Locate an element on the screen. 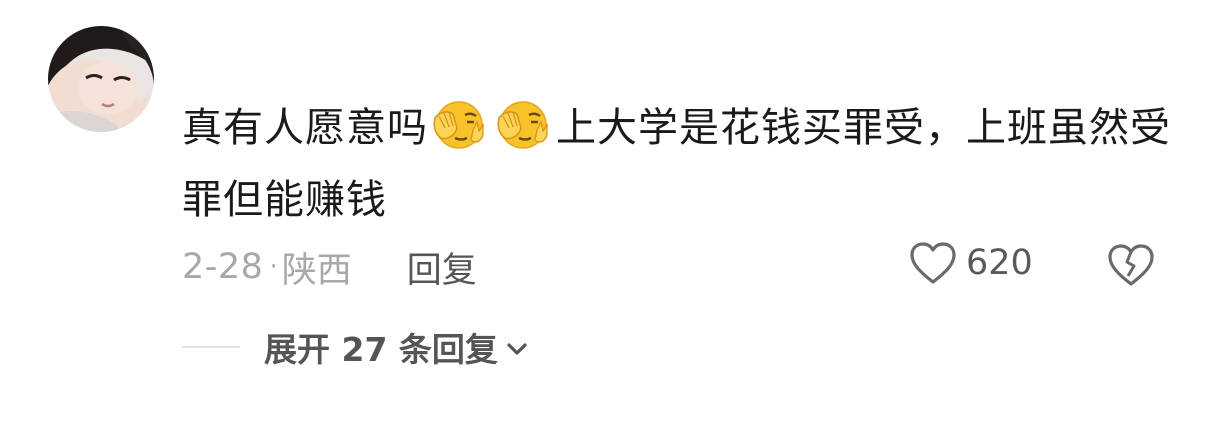  avatar is located at coordinates (101, 79).